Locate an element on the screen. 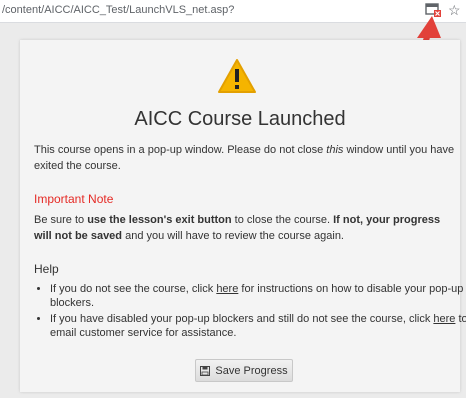 This screenshot has width=466, height=398. page-title: AICC Course Launched is located at coordinates (240, 119).